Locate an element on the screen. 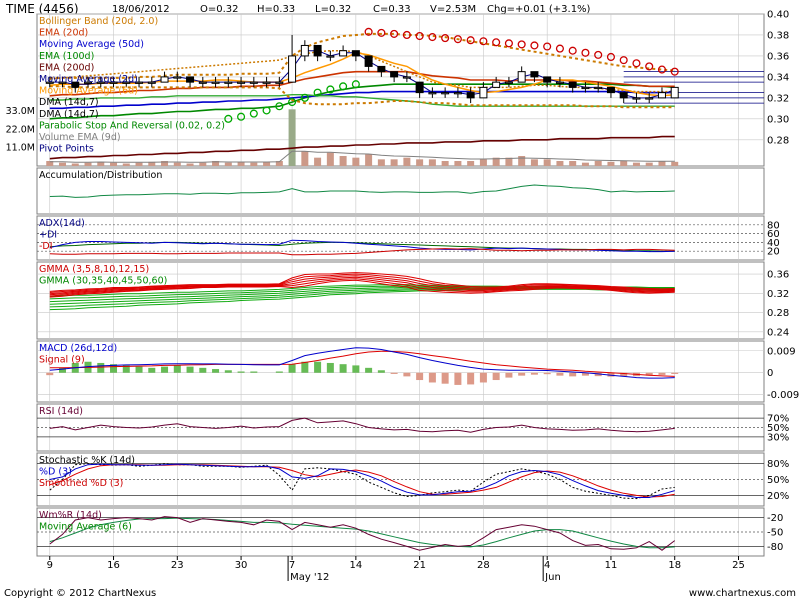 Image resolution: width=800 pixels, height=604 pixels. y-tick-label: 0.32 is located at coordinates (778, 98).